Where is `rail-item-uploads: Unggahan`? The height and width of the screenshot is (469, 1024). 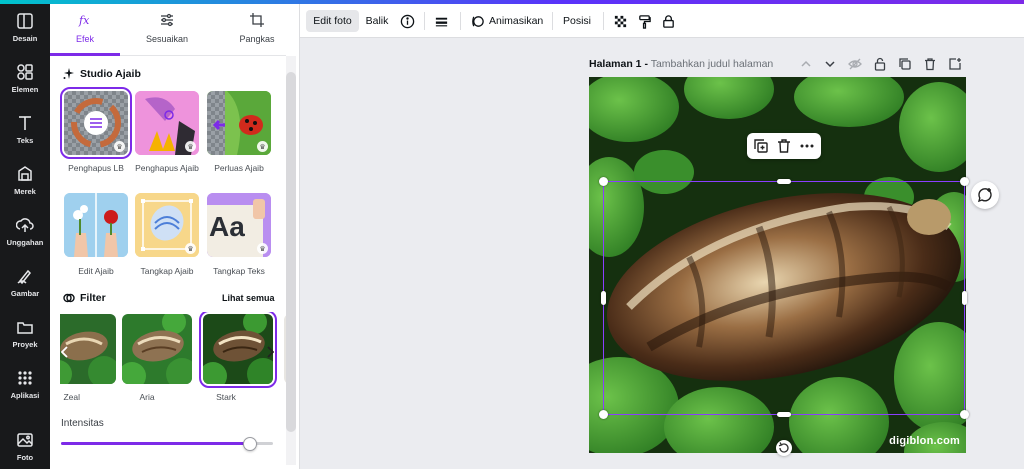
rail-item-uploads: Unggahan is located at coordinates (25, 231).